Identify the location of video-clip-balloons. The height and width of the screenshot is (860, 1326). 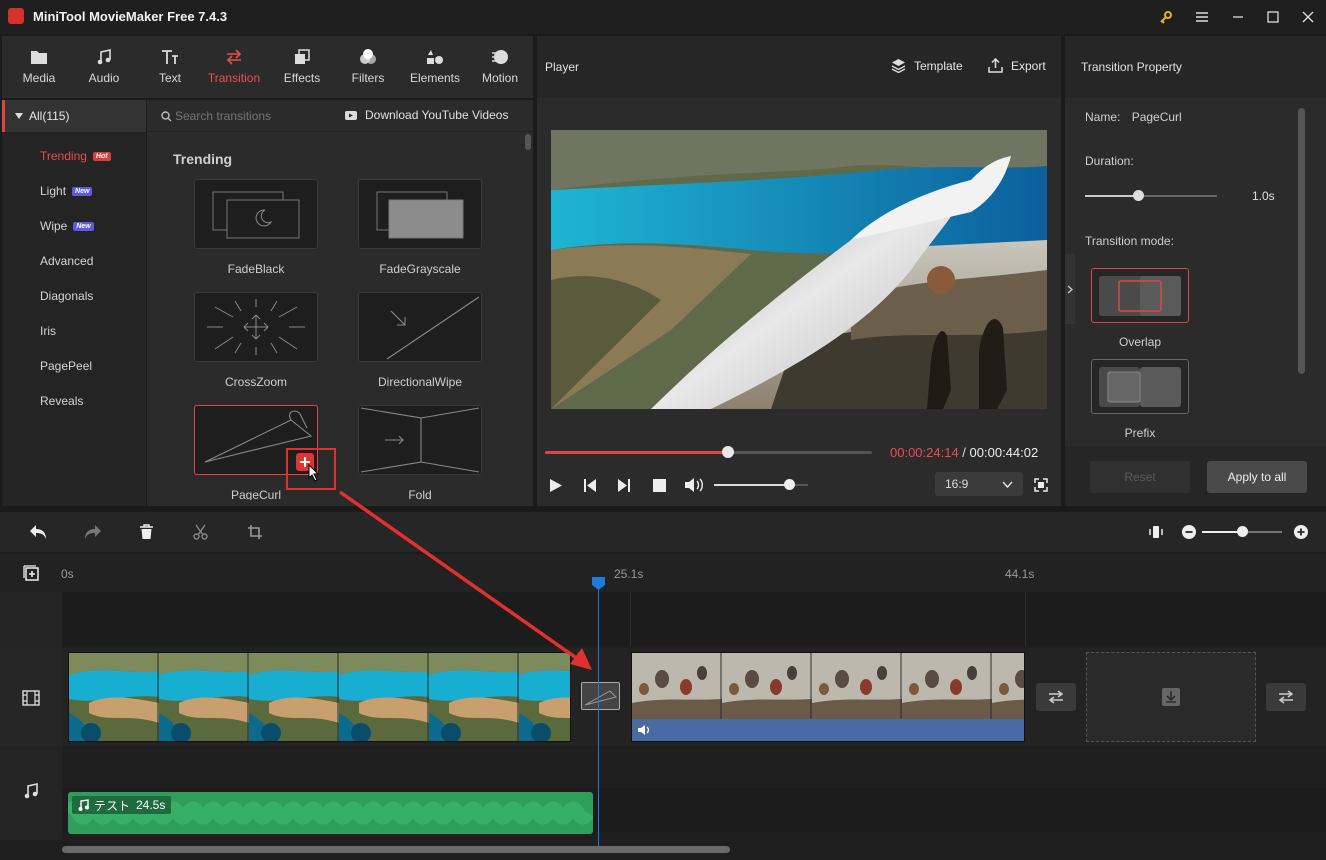
(828, 697).